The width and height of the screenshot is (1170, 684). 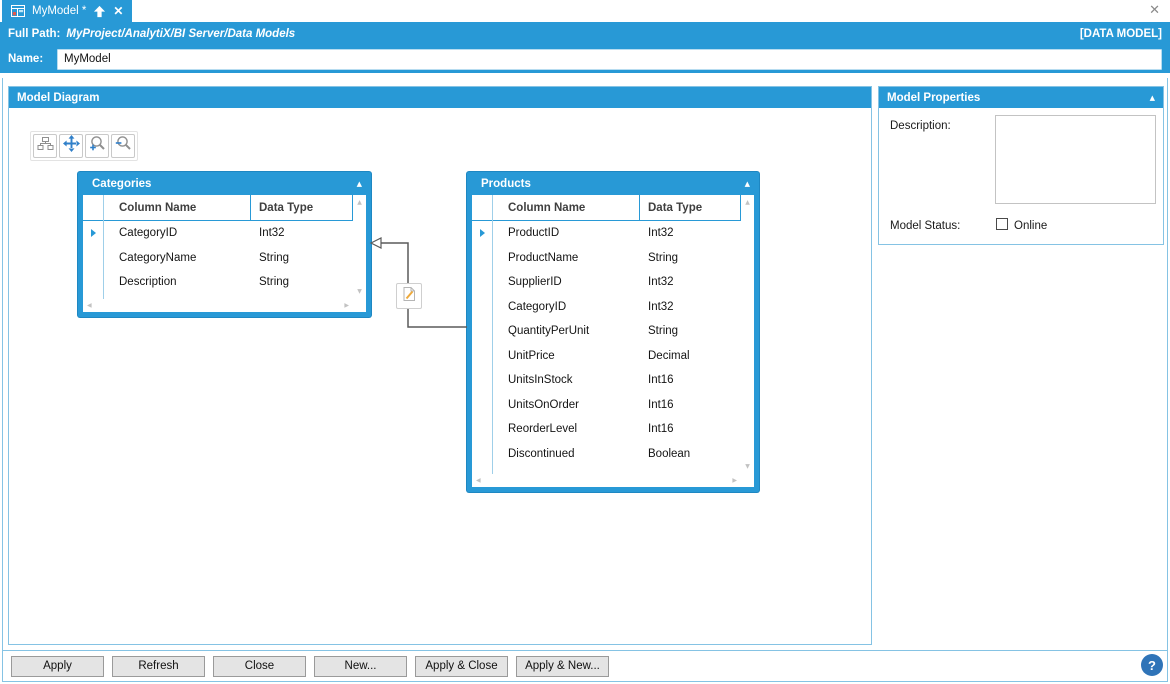 I want to click on pan-button, so click(x=71, y=146).